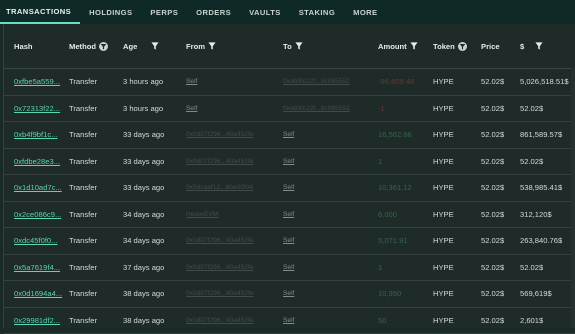 This screenshot has width=575, height=334. I want to click on method-filter-icon, so click(103, 46).